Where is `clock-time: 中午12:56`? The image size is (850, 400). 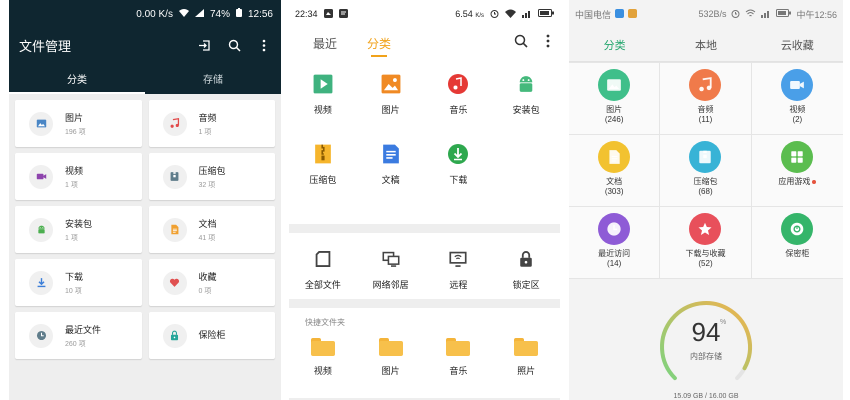
clock-time: 中午12:56 is located at coordinates (816, 14).